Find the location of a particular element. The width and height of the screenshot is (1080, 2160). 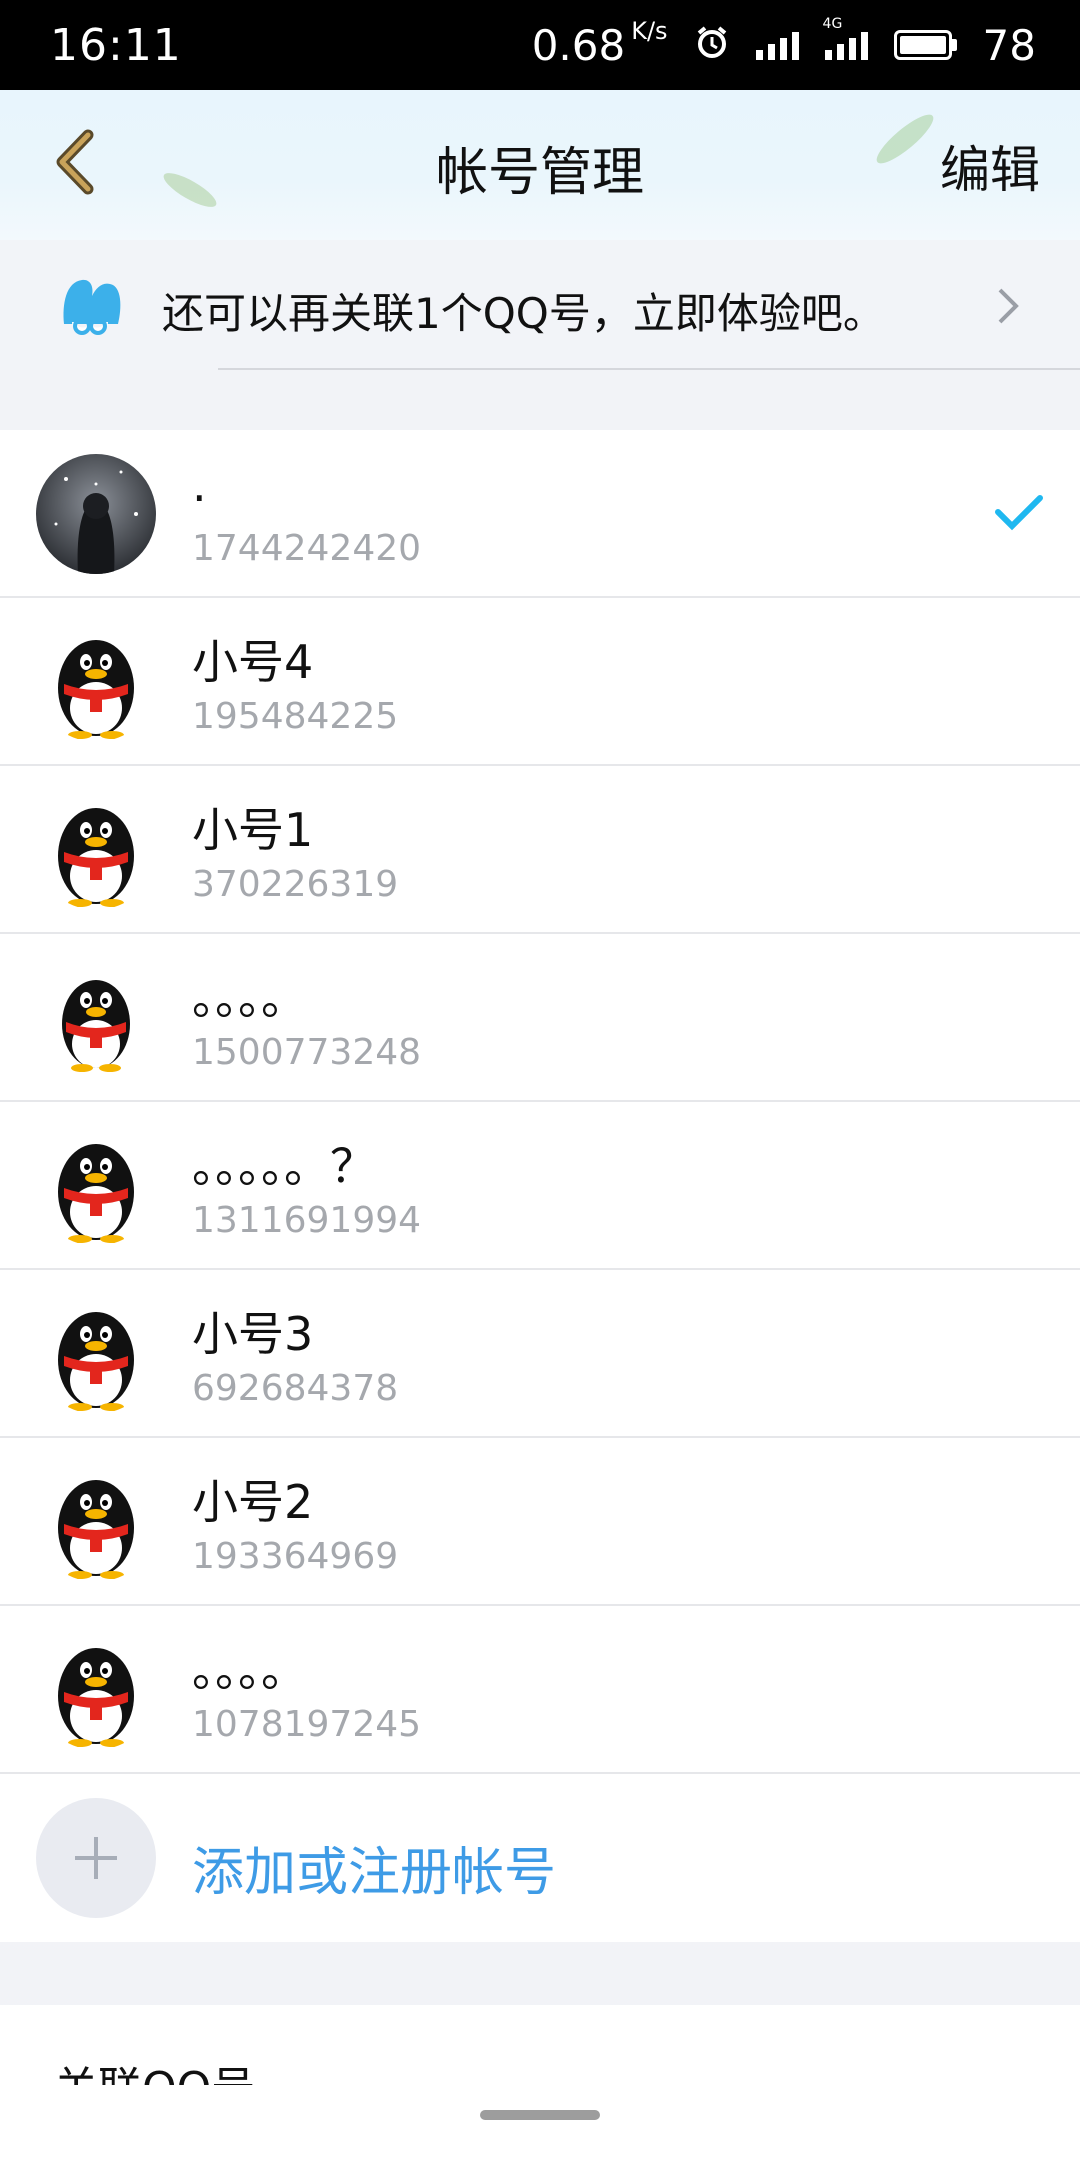

check-icon is located at coordinates (1019, 513).